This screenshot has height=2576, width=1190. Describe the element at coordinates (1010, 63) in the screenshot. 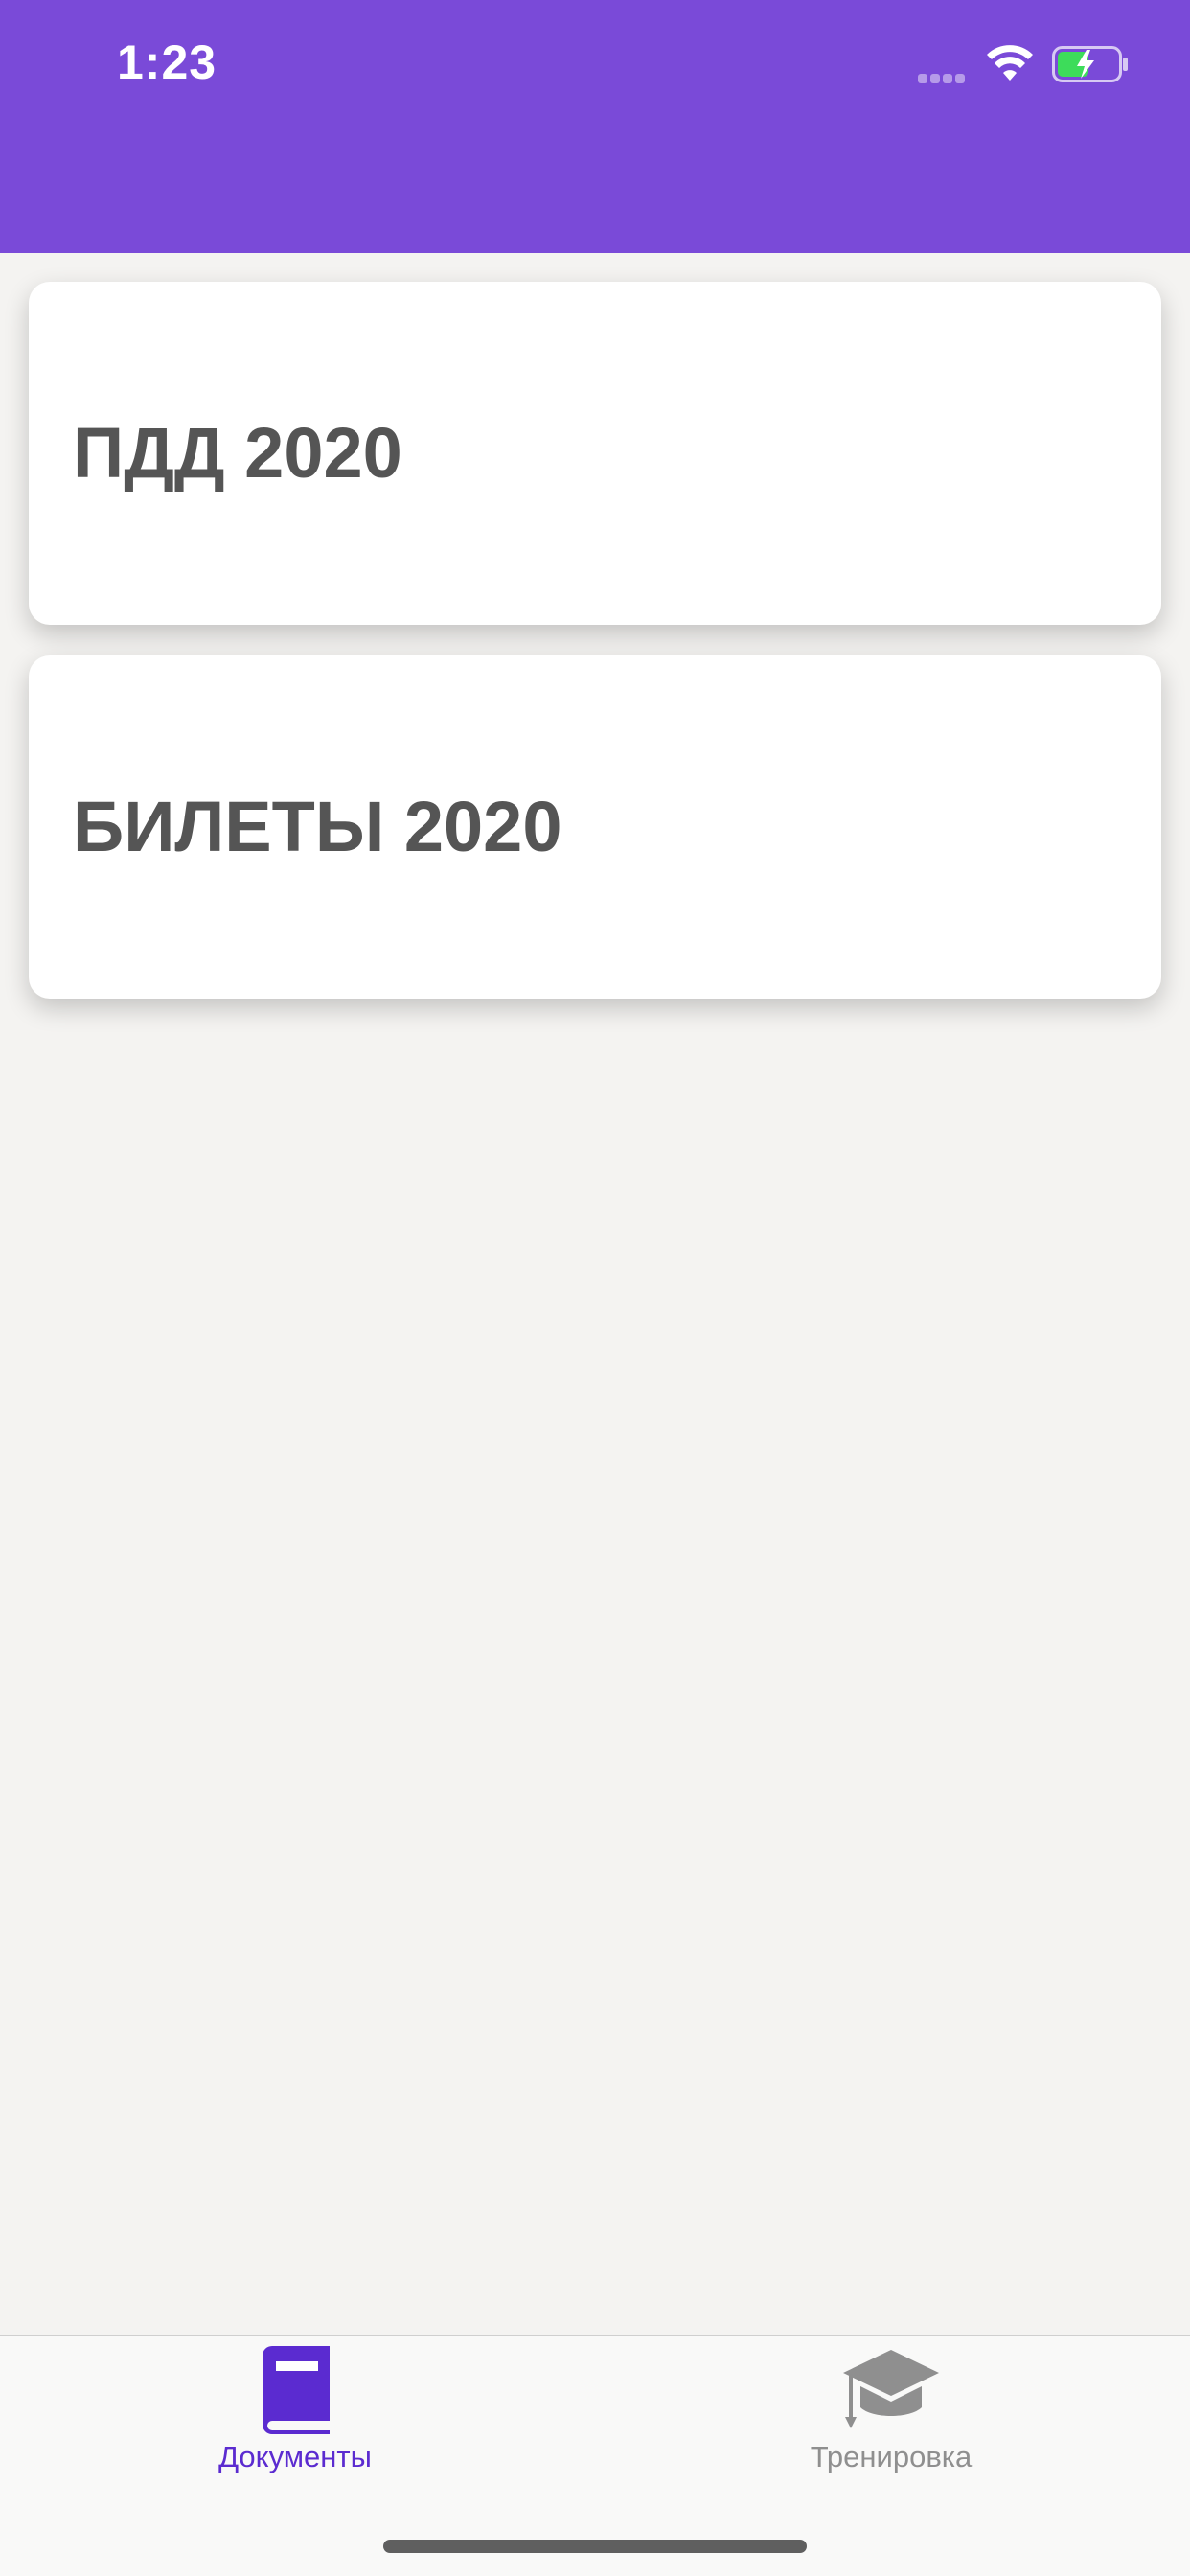

I see `wifi-icon` at that location.